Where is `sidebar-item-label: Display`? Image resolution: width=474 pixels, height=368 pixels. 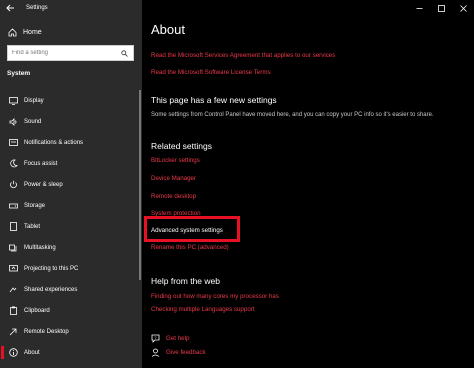 sidebar-item-label: Display is located at coordinates (34, 100).